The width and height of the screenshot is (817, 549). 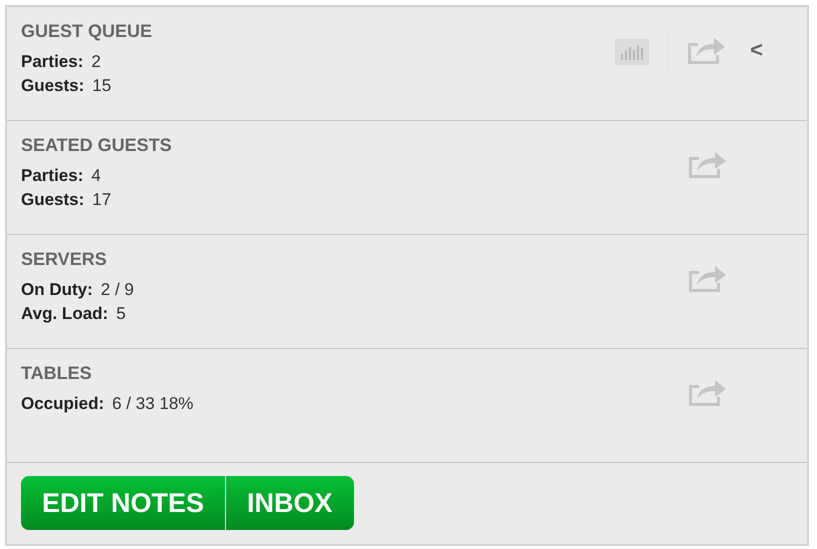 I want to click on stat-value: 4, so click(x=96, y=175).